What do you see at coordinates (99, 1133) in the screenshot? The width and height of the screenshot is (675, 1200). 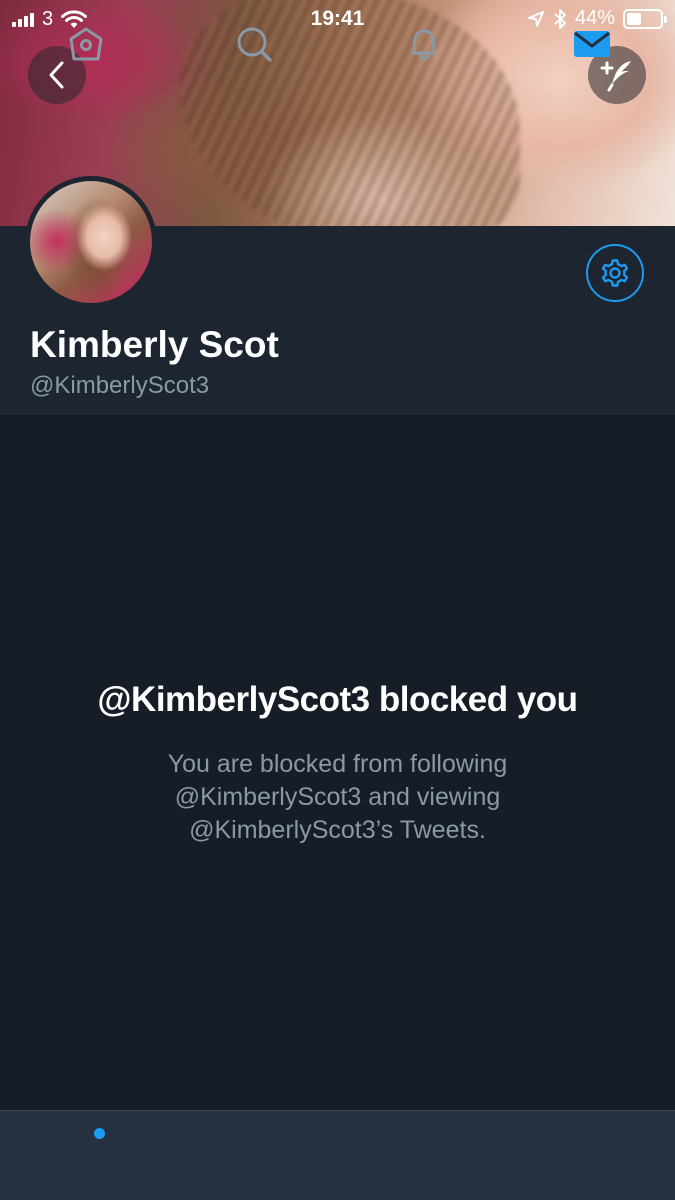 I see `home-notification-dot` at bounding box center [99, 1133].